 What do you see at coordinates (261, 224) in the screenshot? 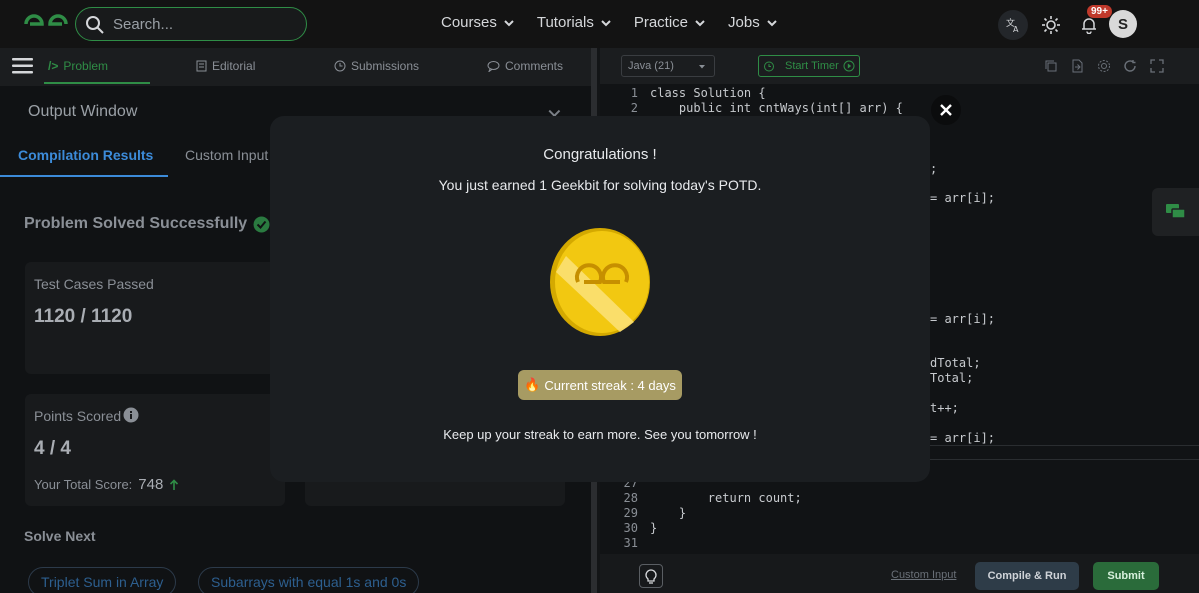
I see `check-circle-icon` at bounding box center [261, 224].